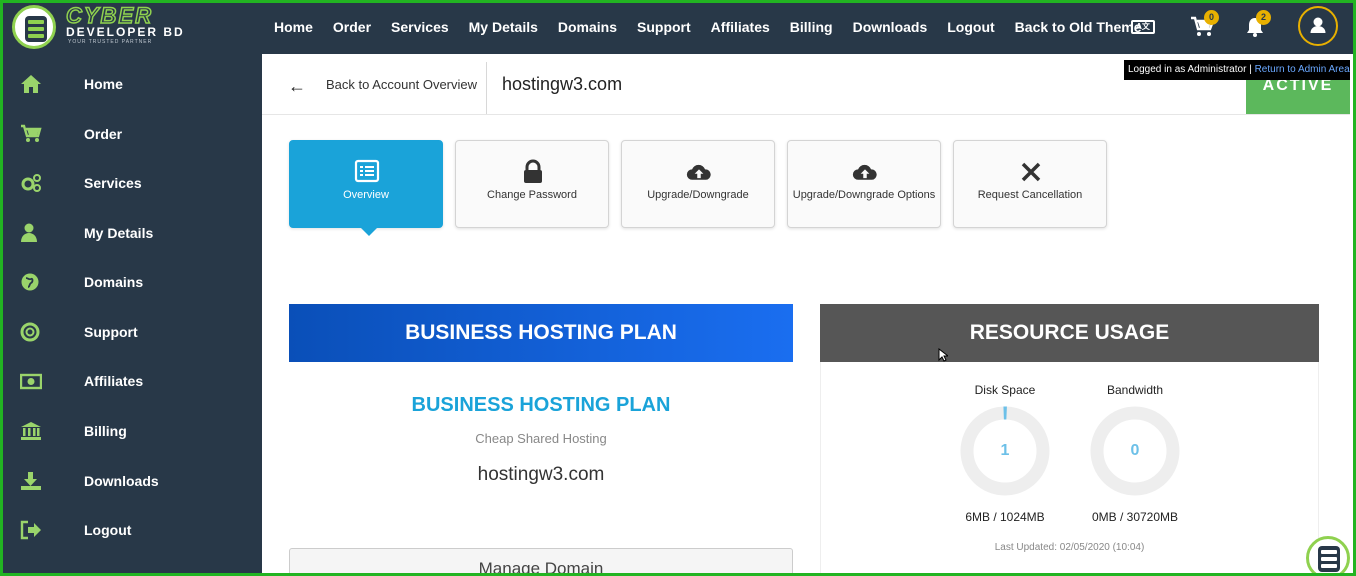 This screenshot has width=1356, height=576. Describe the element at coordinates (1005, 450) in the screenshot. I see `disk-usage-value: 1` at that location.